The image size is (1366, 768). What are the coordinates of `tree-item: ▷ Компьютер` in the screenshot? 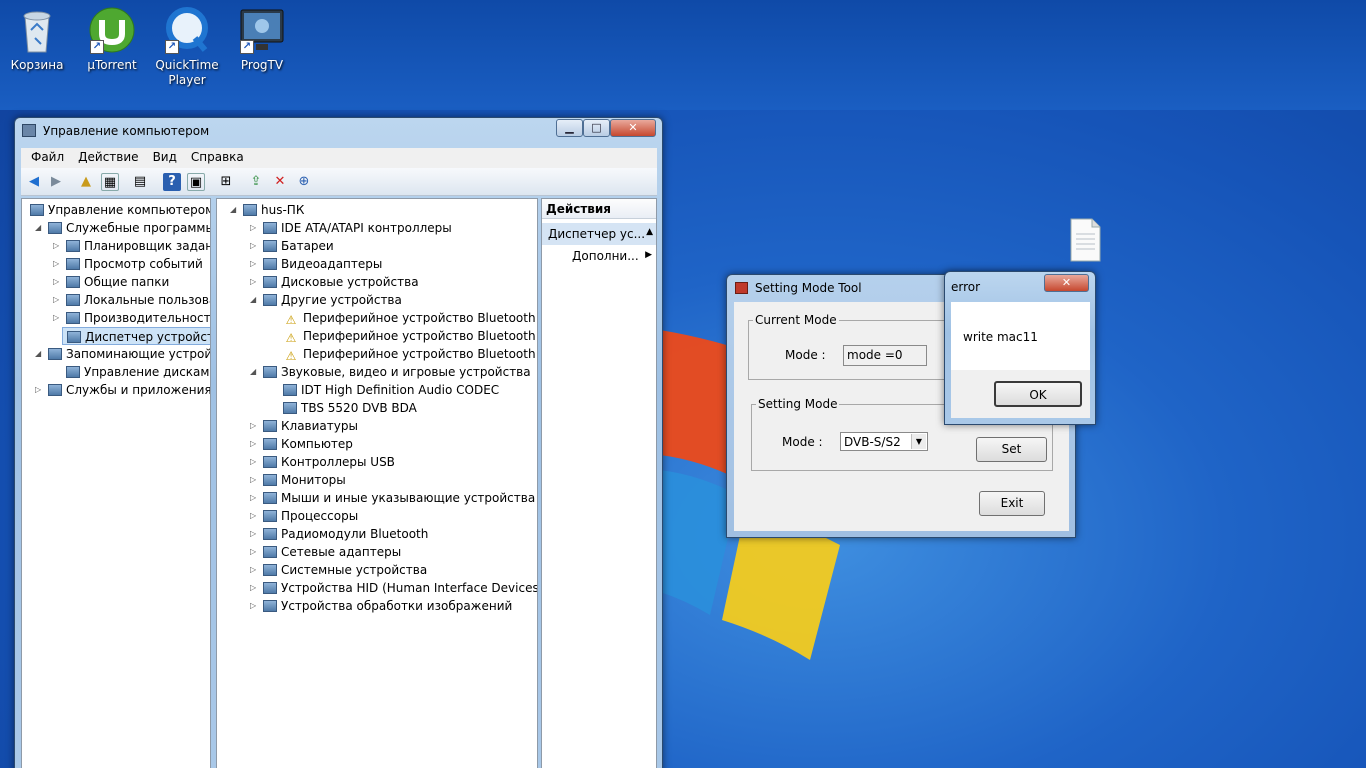 It's located at (303, 444).